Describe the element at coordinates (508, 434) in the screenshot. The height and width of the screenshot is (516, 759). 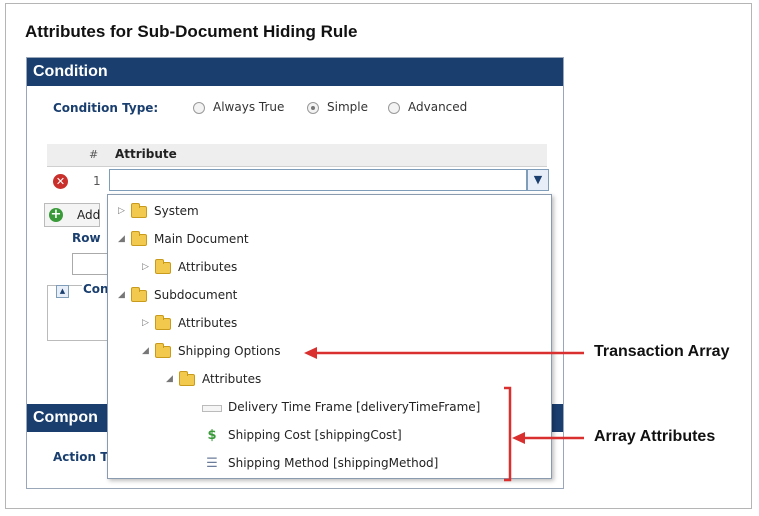
I see `array-attributes-bracket` at that location.